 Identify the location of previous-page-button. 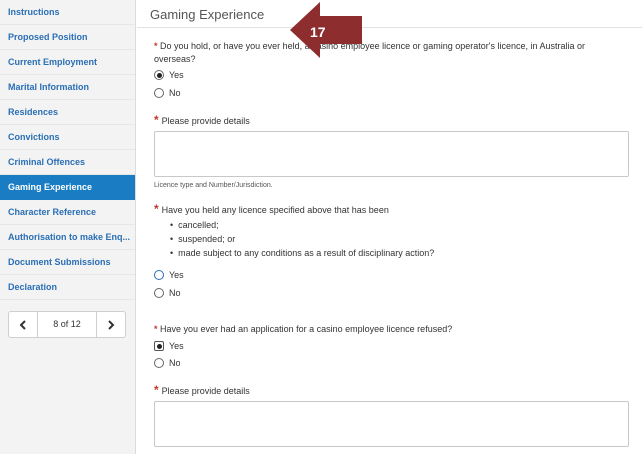
(23, 324).